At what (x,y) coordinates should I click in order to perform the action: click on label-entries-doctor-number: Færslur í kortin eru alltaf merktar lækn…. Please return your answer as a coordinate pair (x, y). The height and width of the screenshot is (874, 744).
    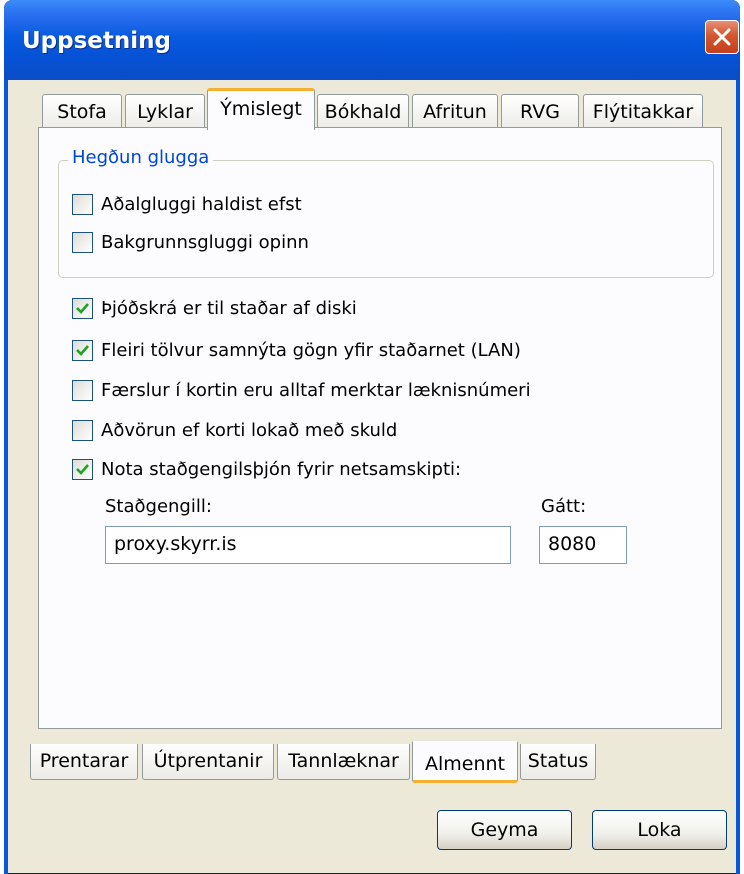
    Looking at the image, I should click on (316, 390).